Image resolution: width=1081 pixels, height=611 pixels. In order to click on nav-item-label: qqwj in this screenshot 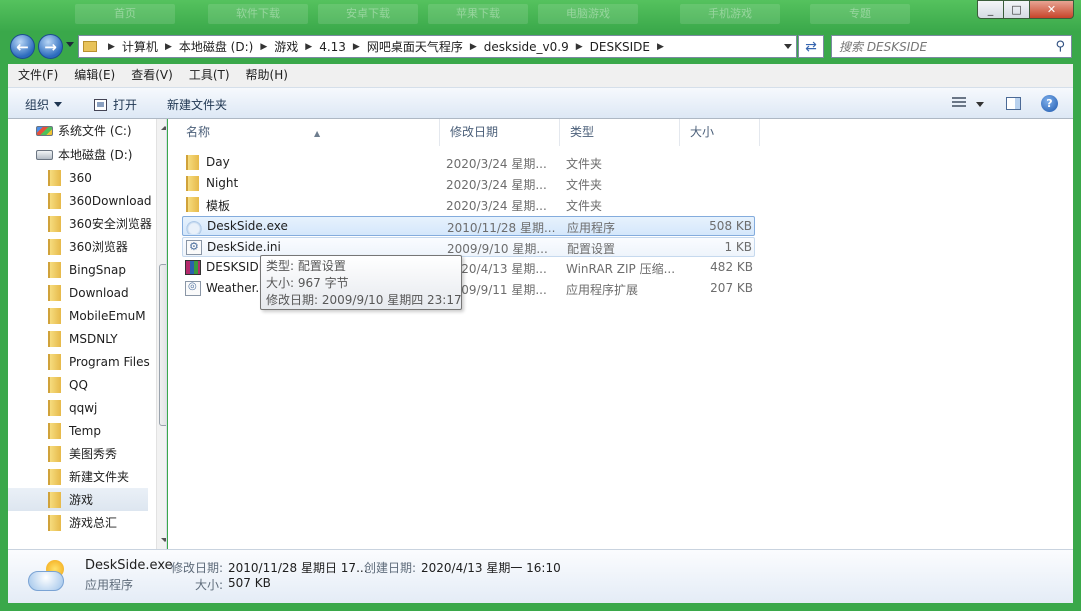, I will do `click(83, 407)`.